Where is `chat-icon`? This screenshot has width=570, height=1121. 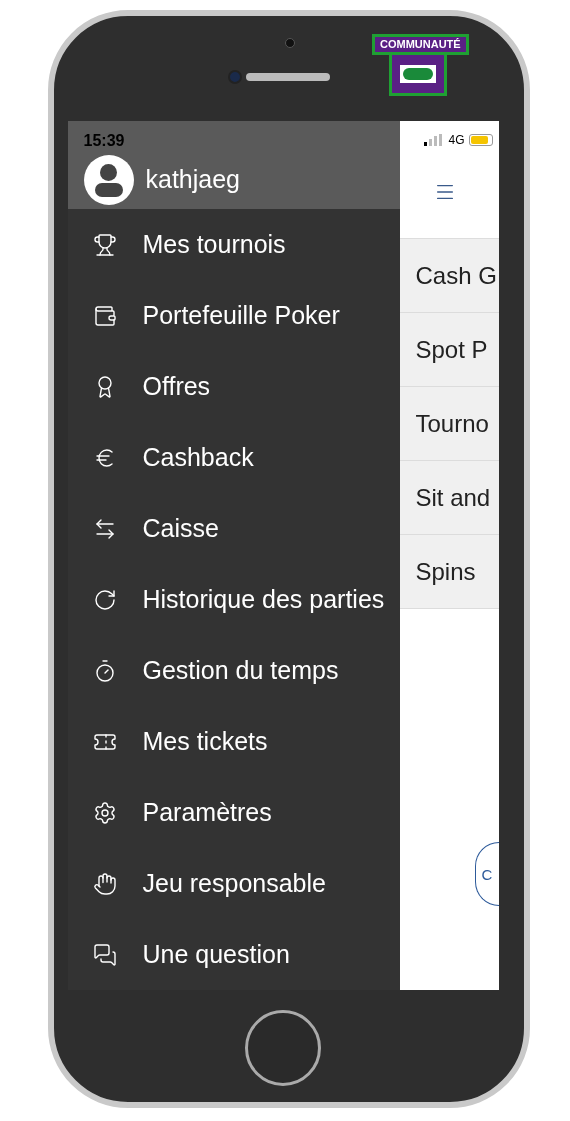
chat-icon is located at coordinates (105, 954).